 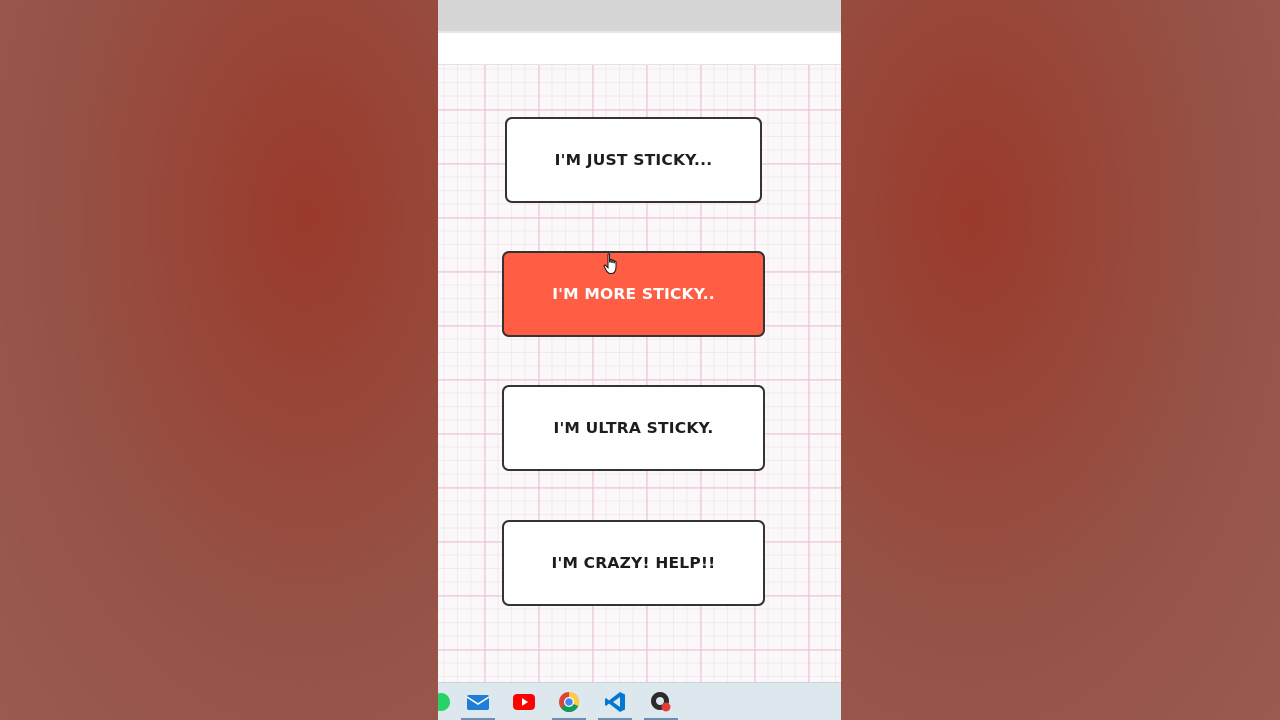 What do you see at coordinates (478, 702) in the screenshot?
I see `mail-icon` at bounding box center [478, 702].